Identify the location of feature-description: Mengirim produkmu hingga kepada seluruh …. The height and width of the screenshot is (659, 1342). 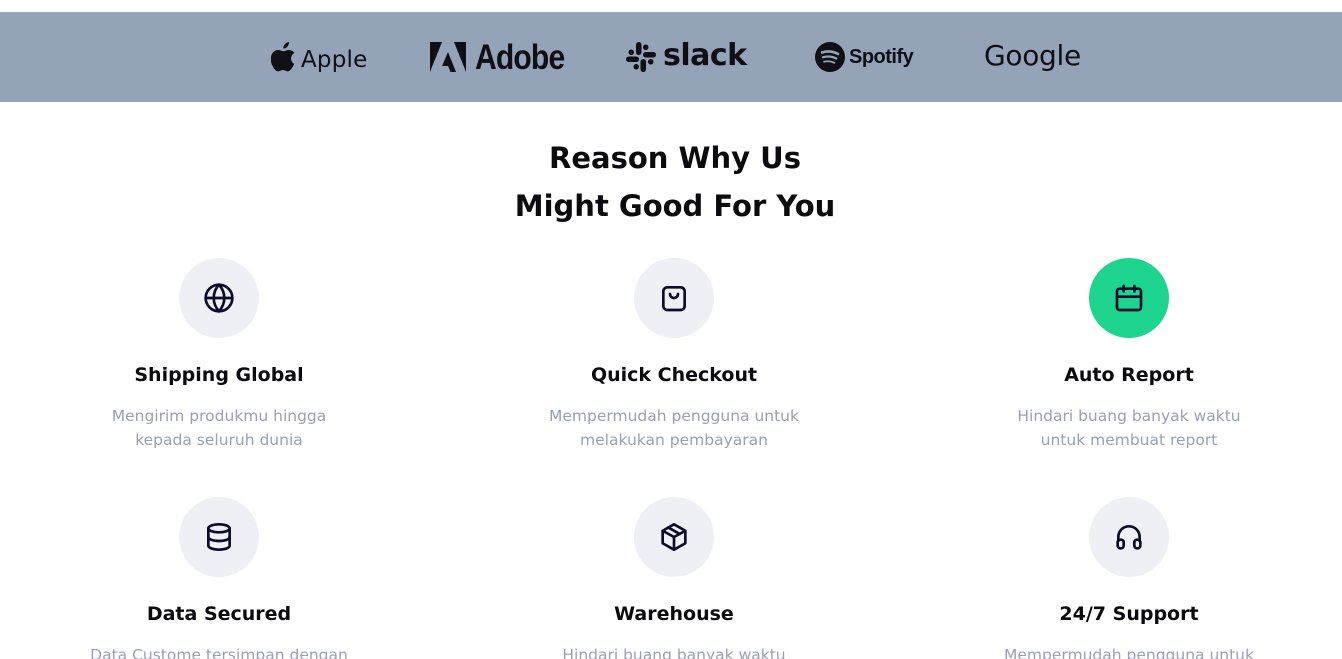
(219, 428).